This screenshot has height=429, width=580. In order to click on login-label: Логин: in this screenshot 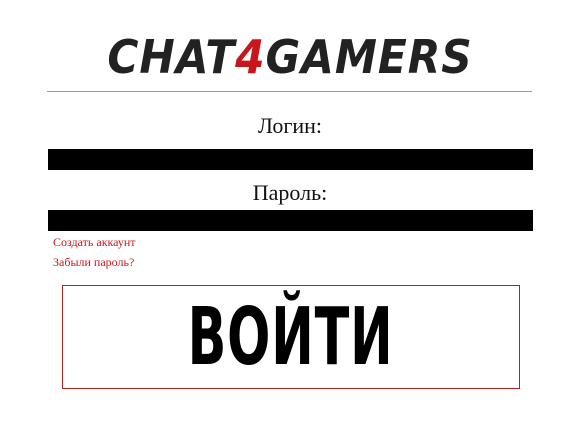, I will do `click(290, 125)`.